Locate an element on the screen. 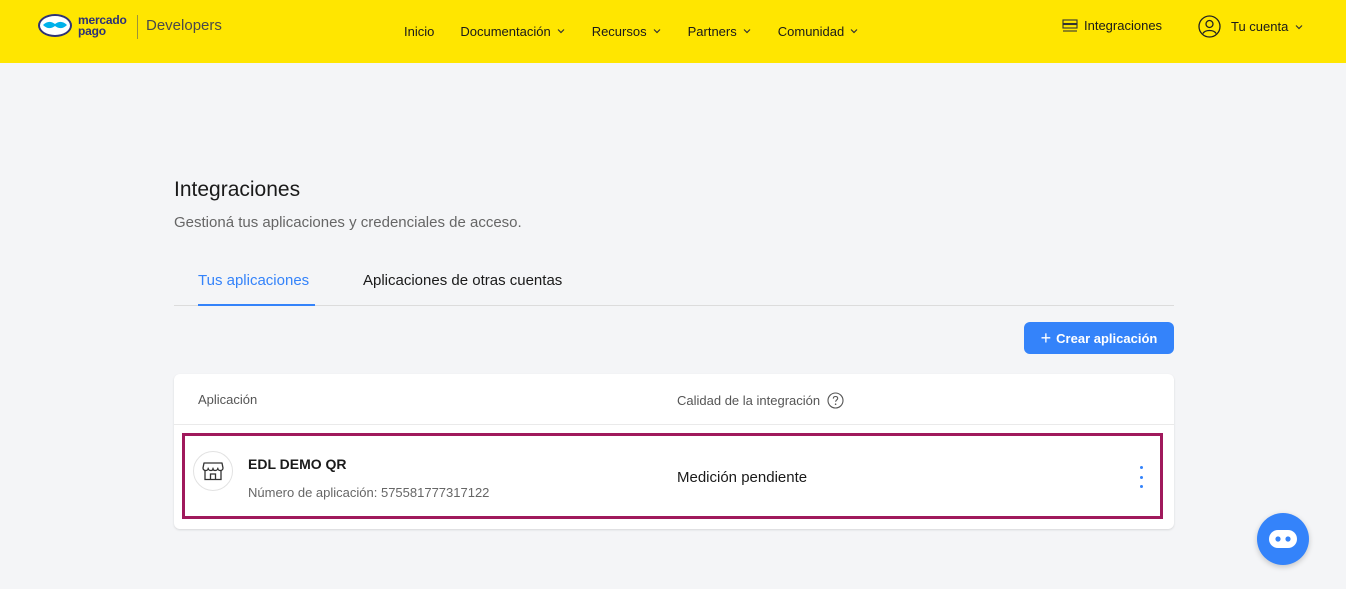 The image size is (1346, 589). plus-icon: + is located at coordinates (1046, 338).